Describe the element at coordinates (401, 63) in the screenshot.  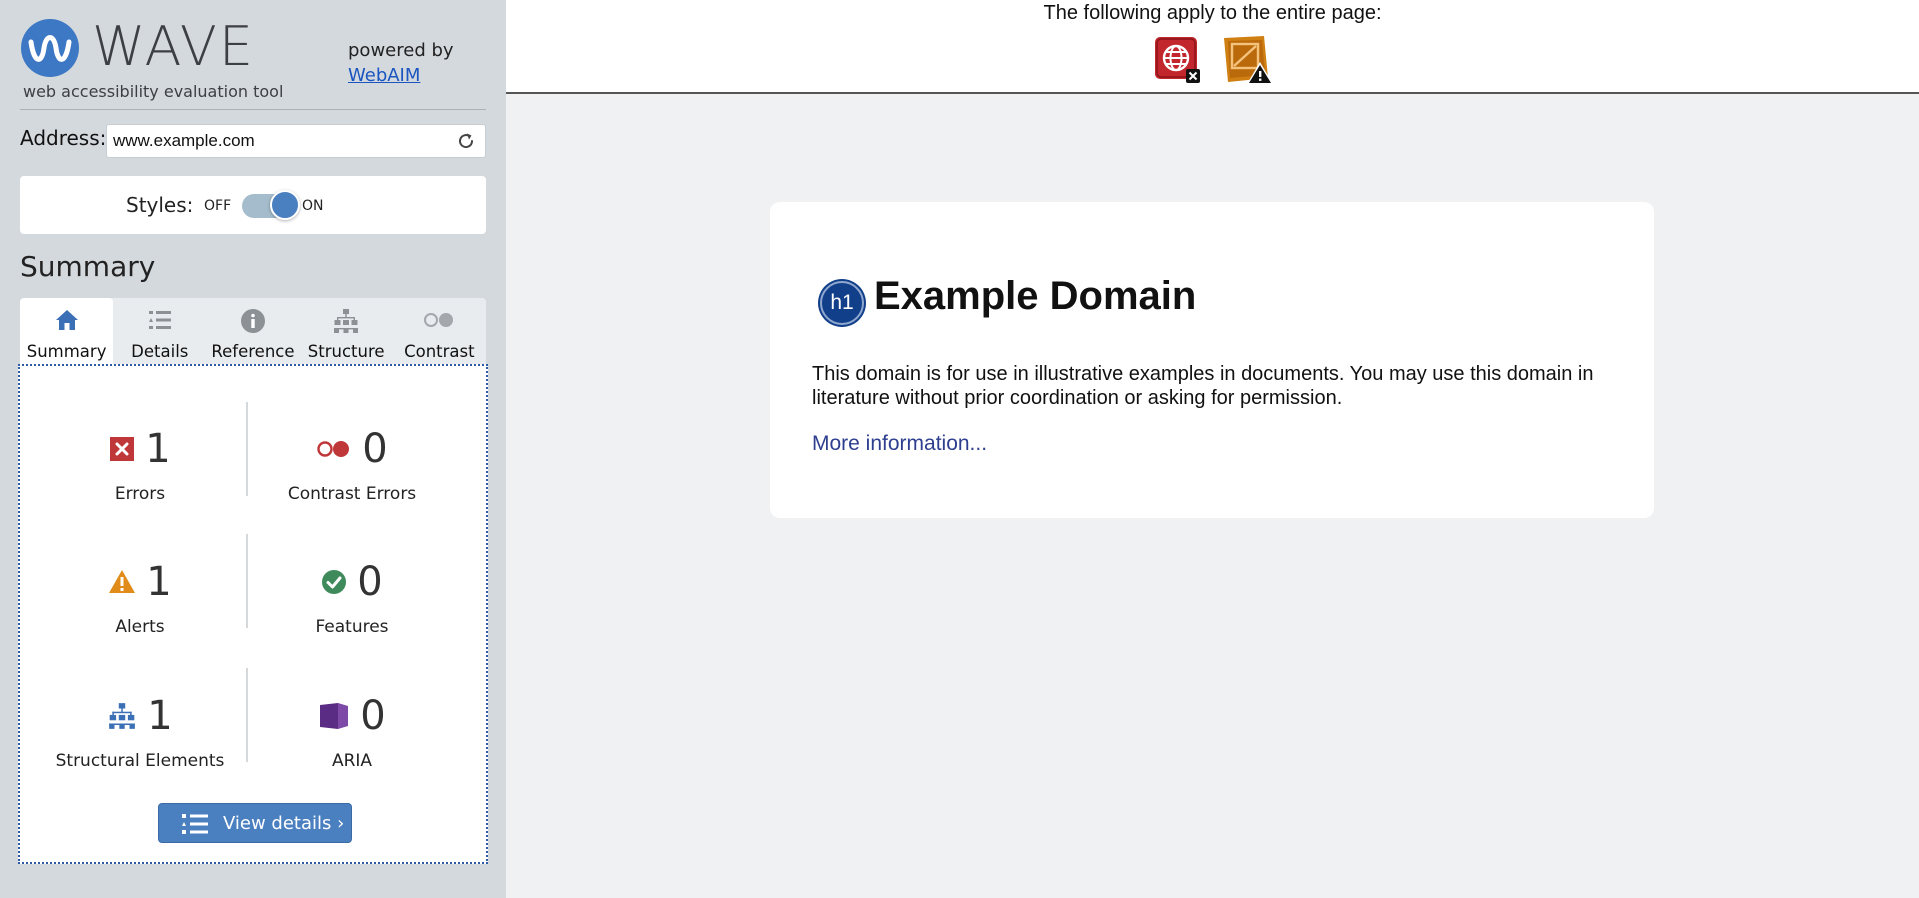
I see `powered-by: powered by WebAIM` at that location.